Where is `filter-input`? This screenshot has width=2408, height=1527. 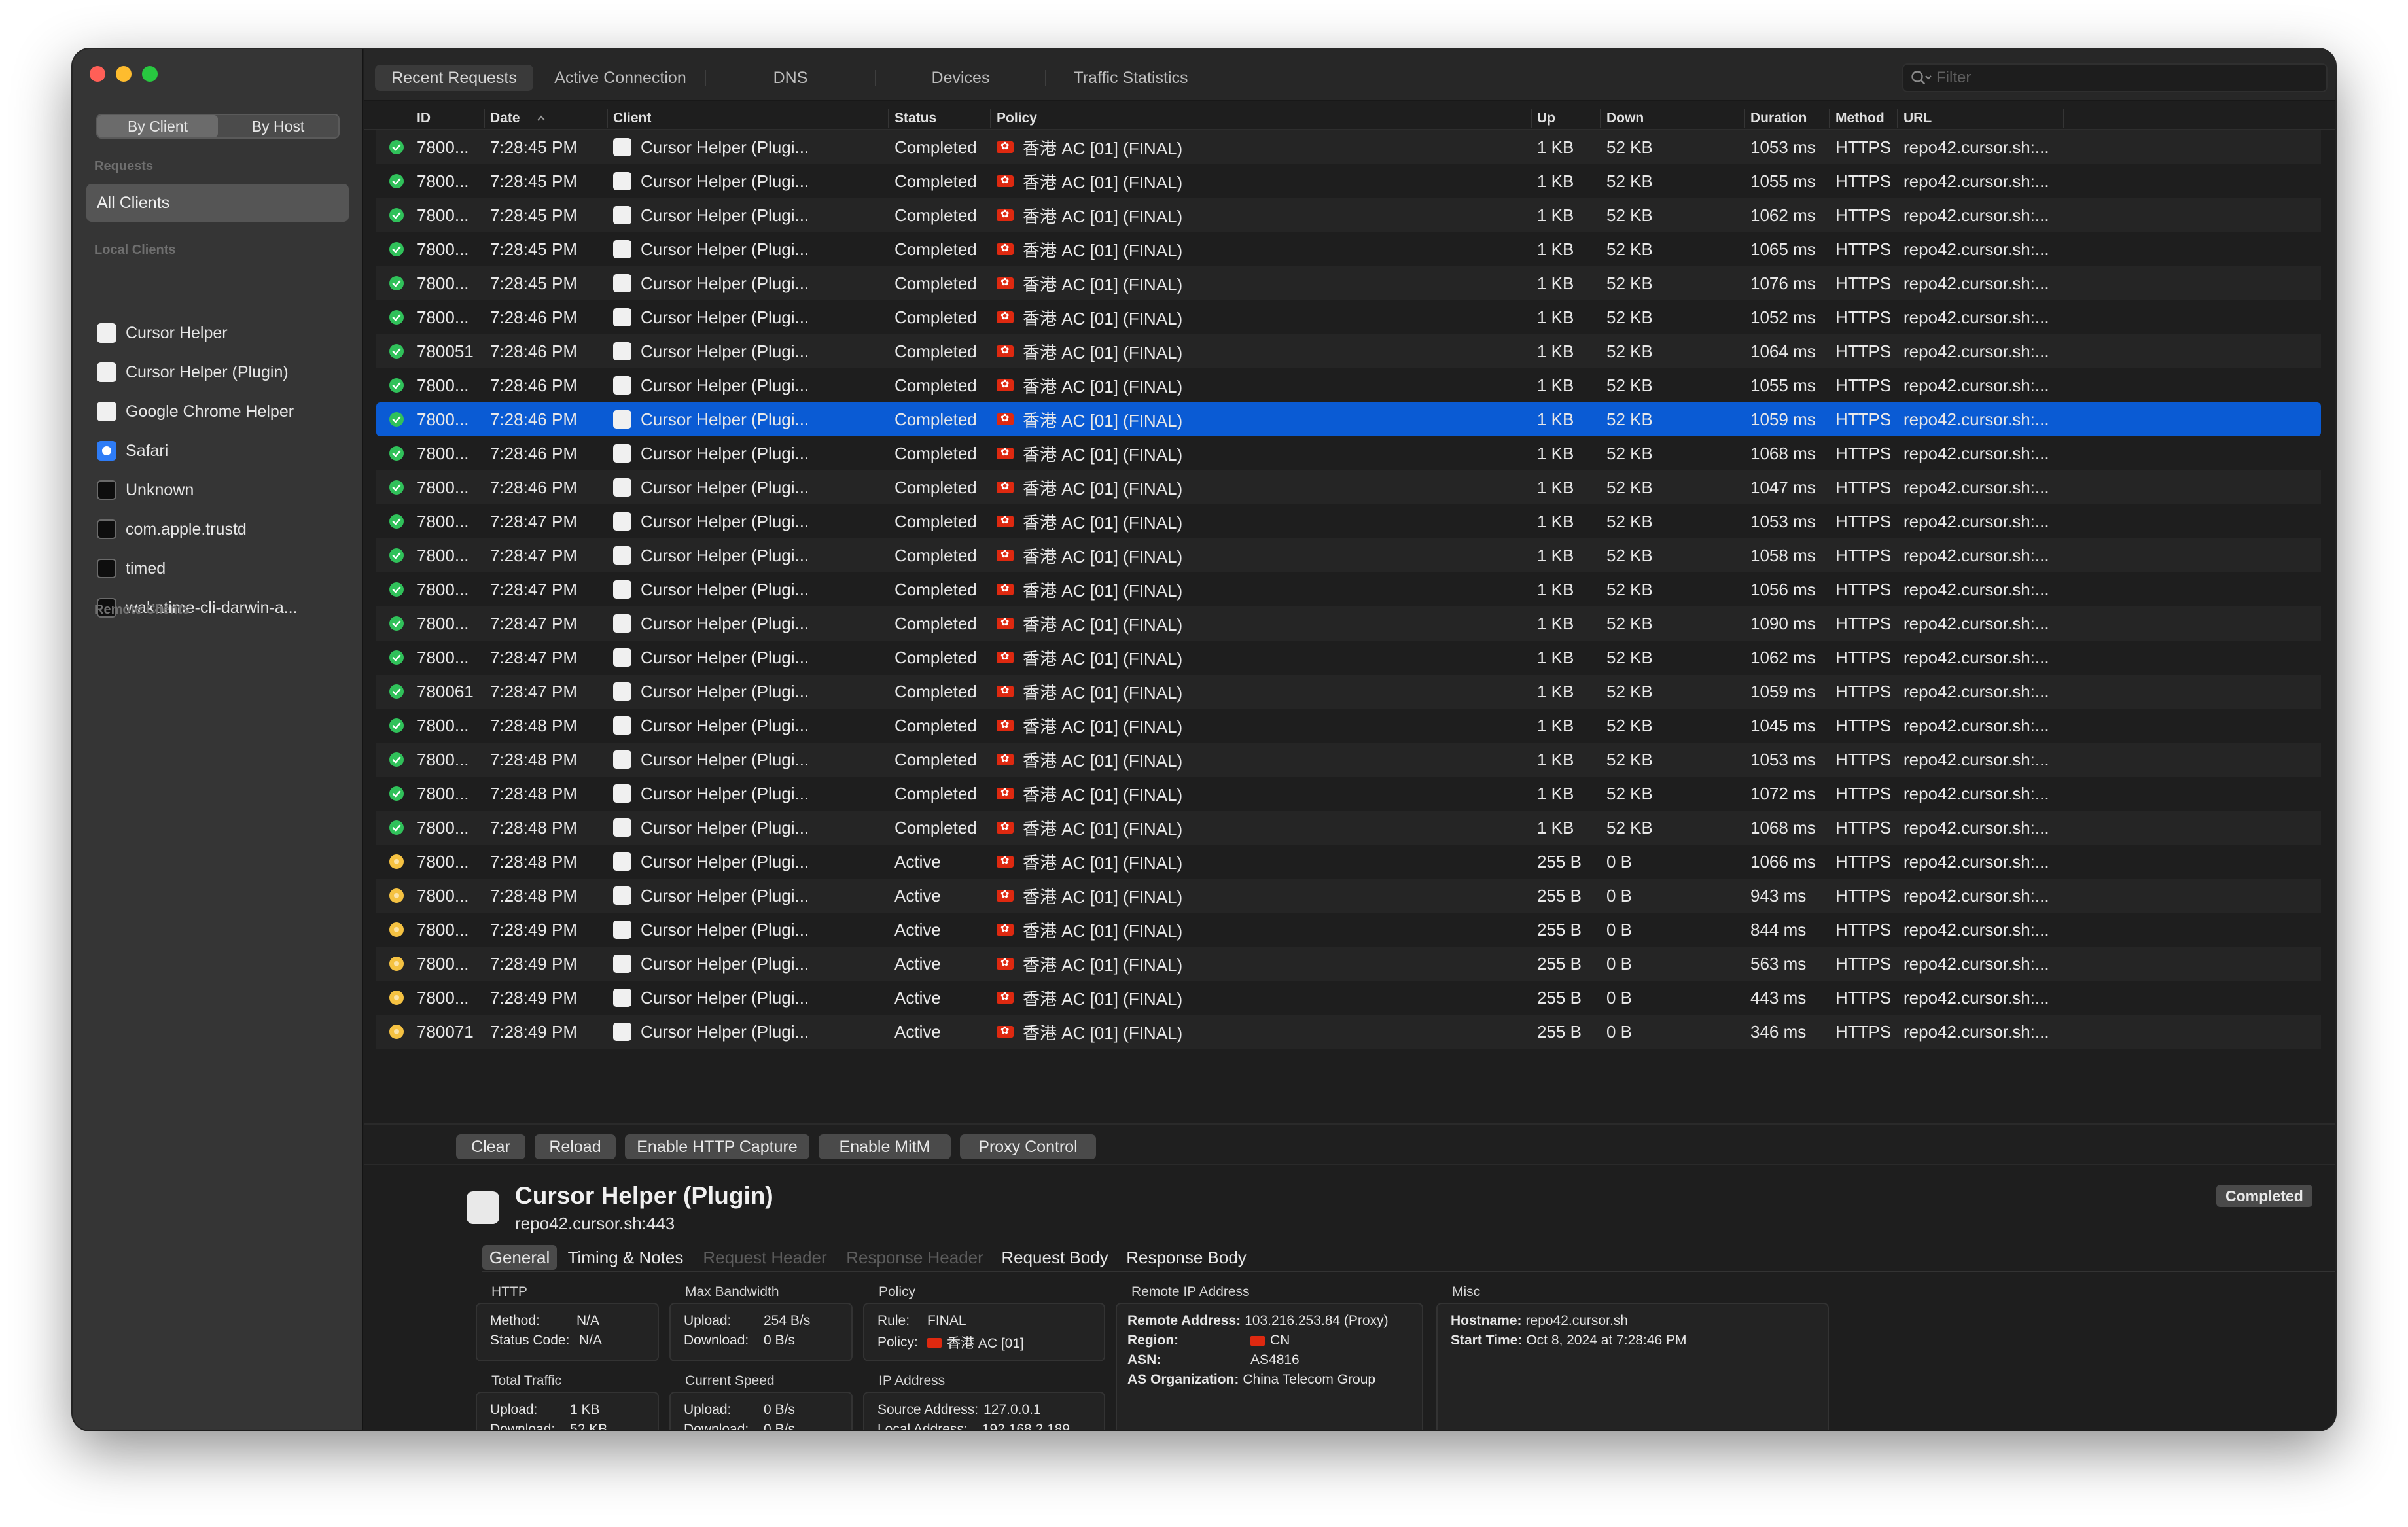
filter-input is located at coordinates (2119, 78).